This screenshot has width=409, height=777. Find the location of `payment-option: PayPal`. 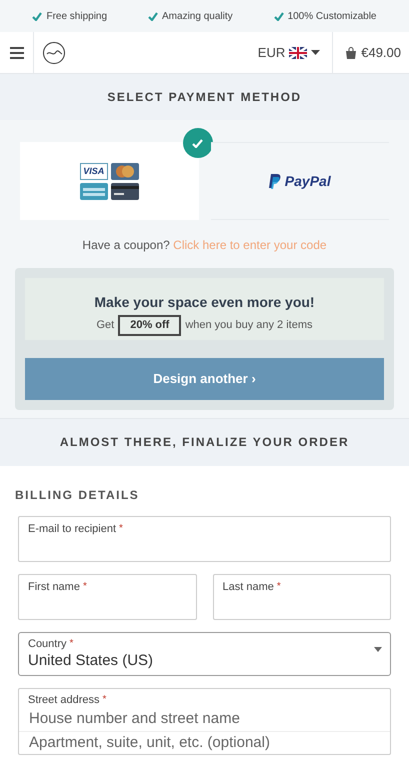

payment-option: PayPal is located at coordinates (299, 181).